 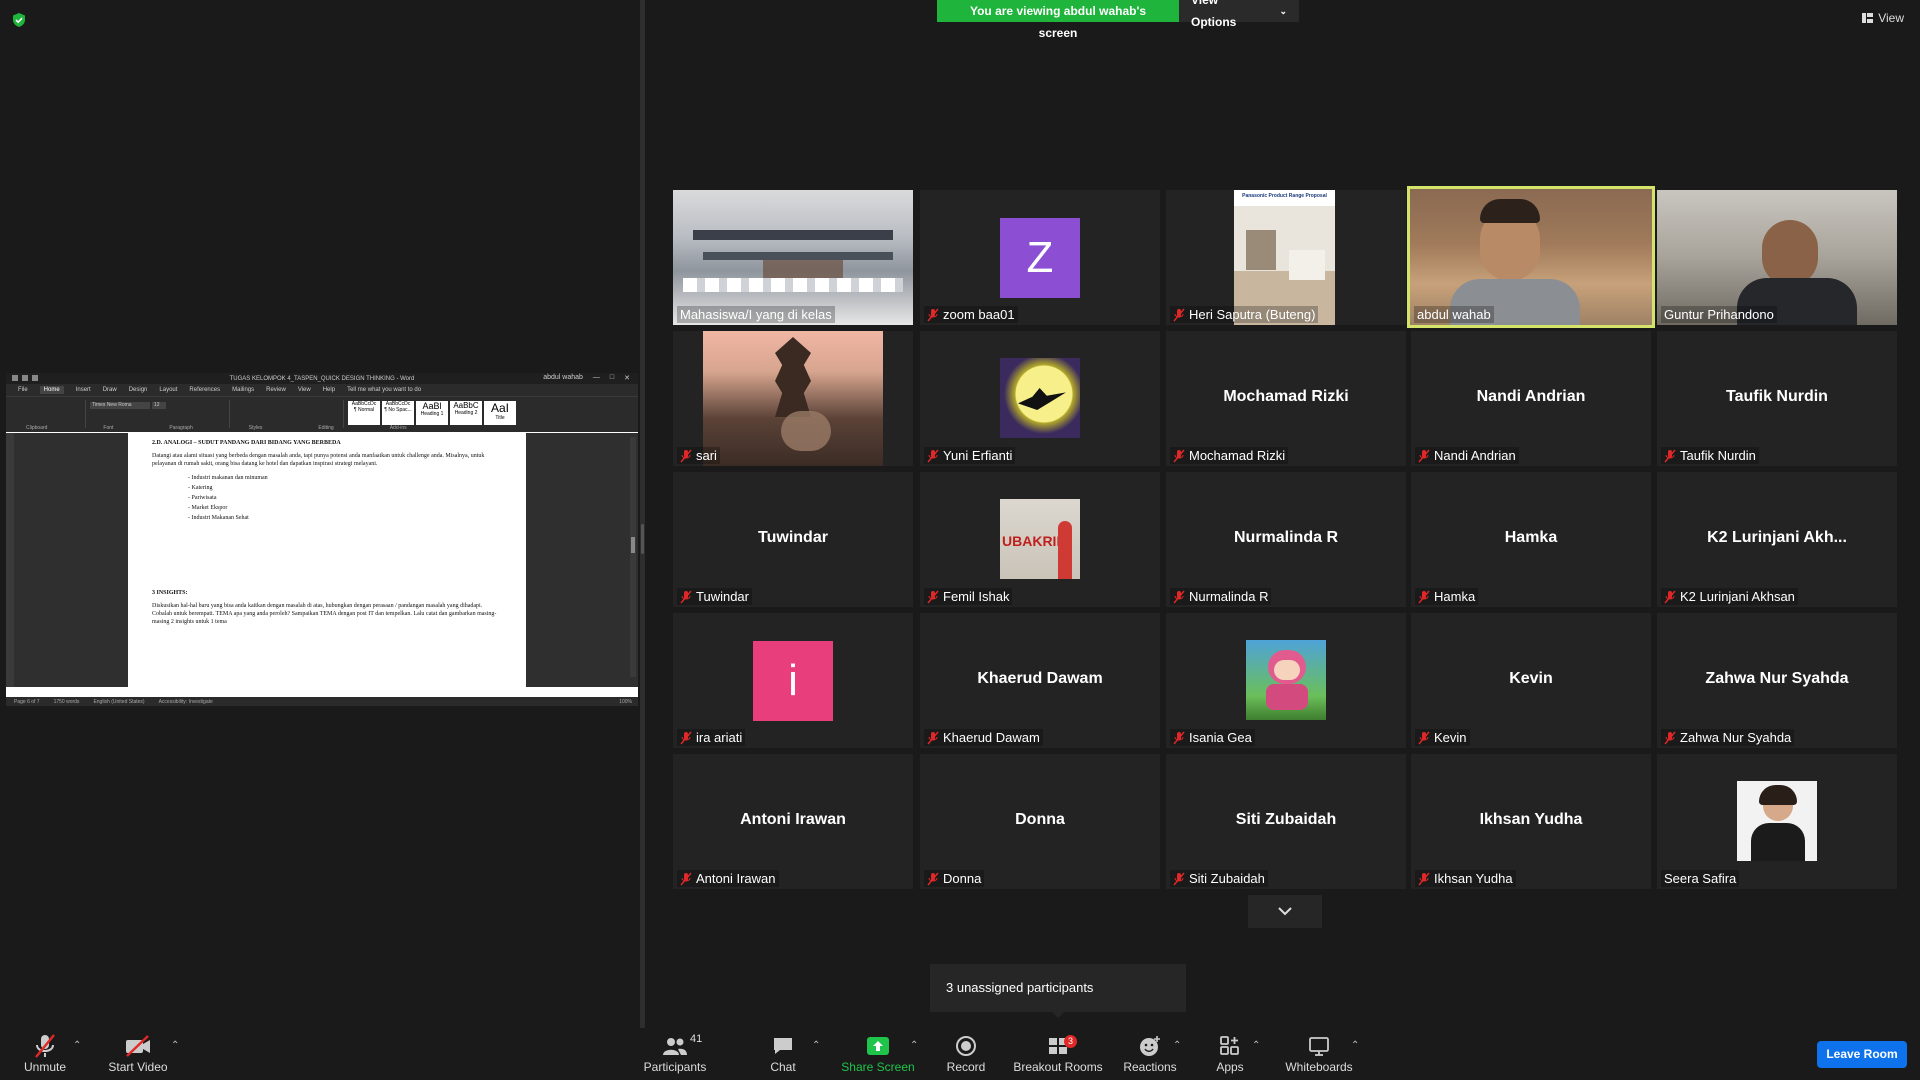 What do you see at coordinates (109, 390) in the screenshot?
I see `word-tab-draw: Draw` at bounding box center [109, 390].